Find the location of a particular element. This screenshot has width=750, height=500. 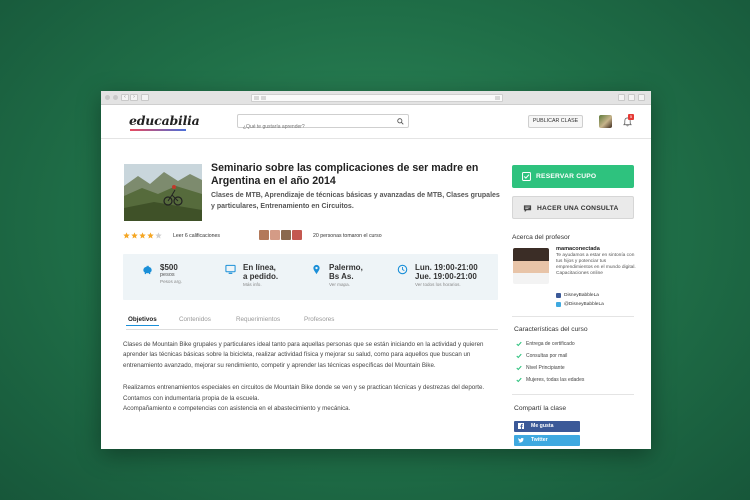

facebook-like-button: Me gusta is located at coordinates (547, 426).